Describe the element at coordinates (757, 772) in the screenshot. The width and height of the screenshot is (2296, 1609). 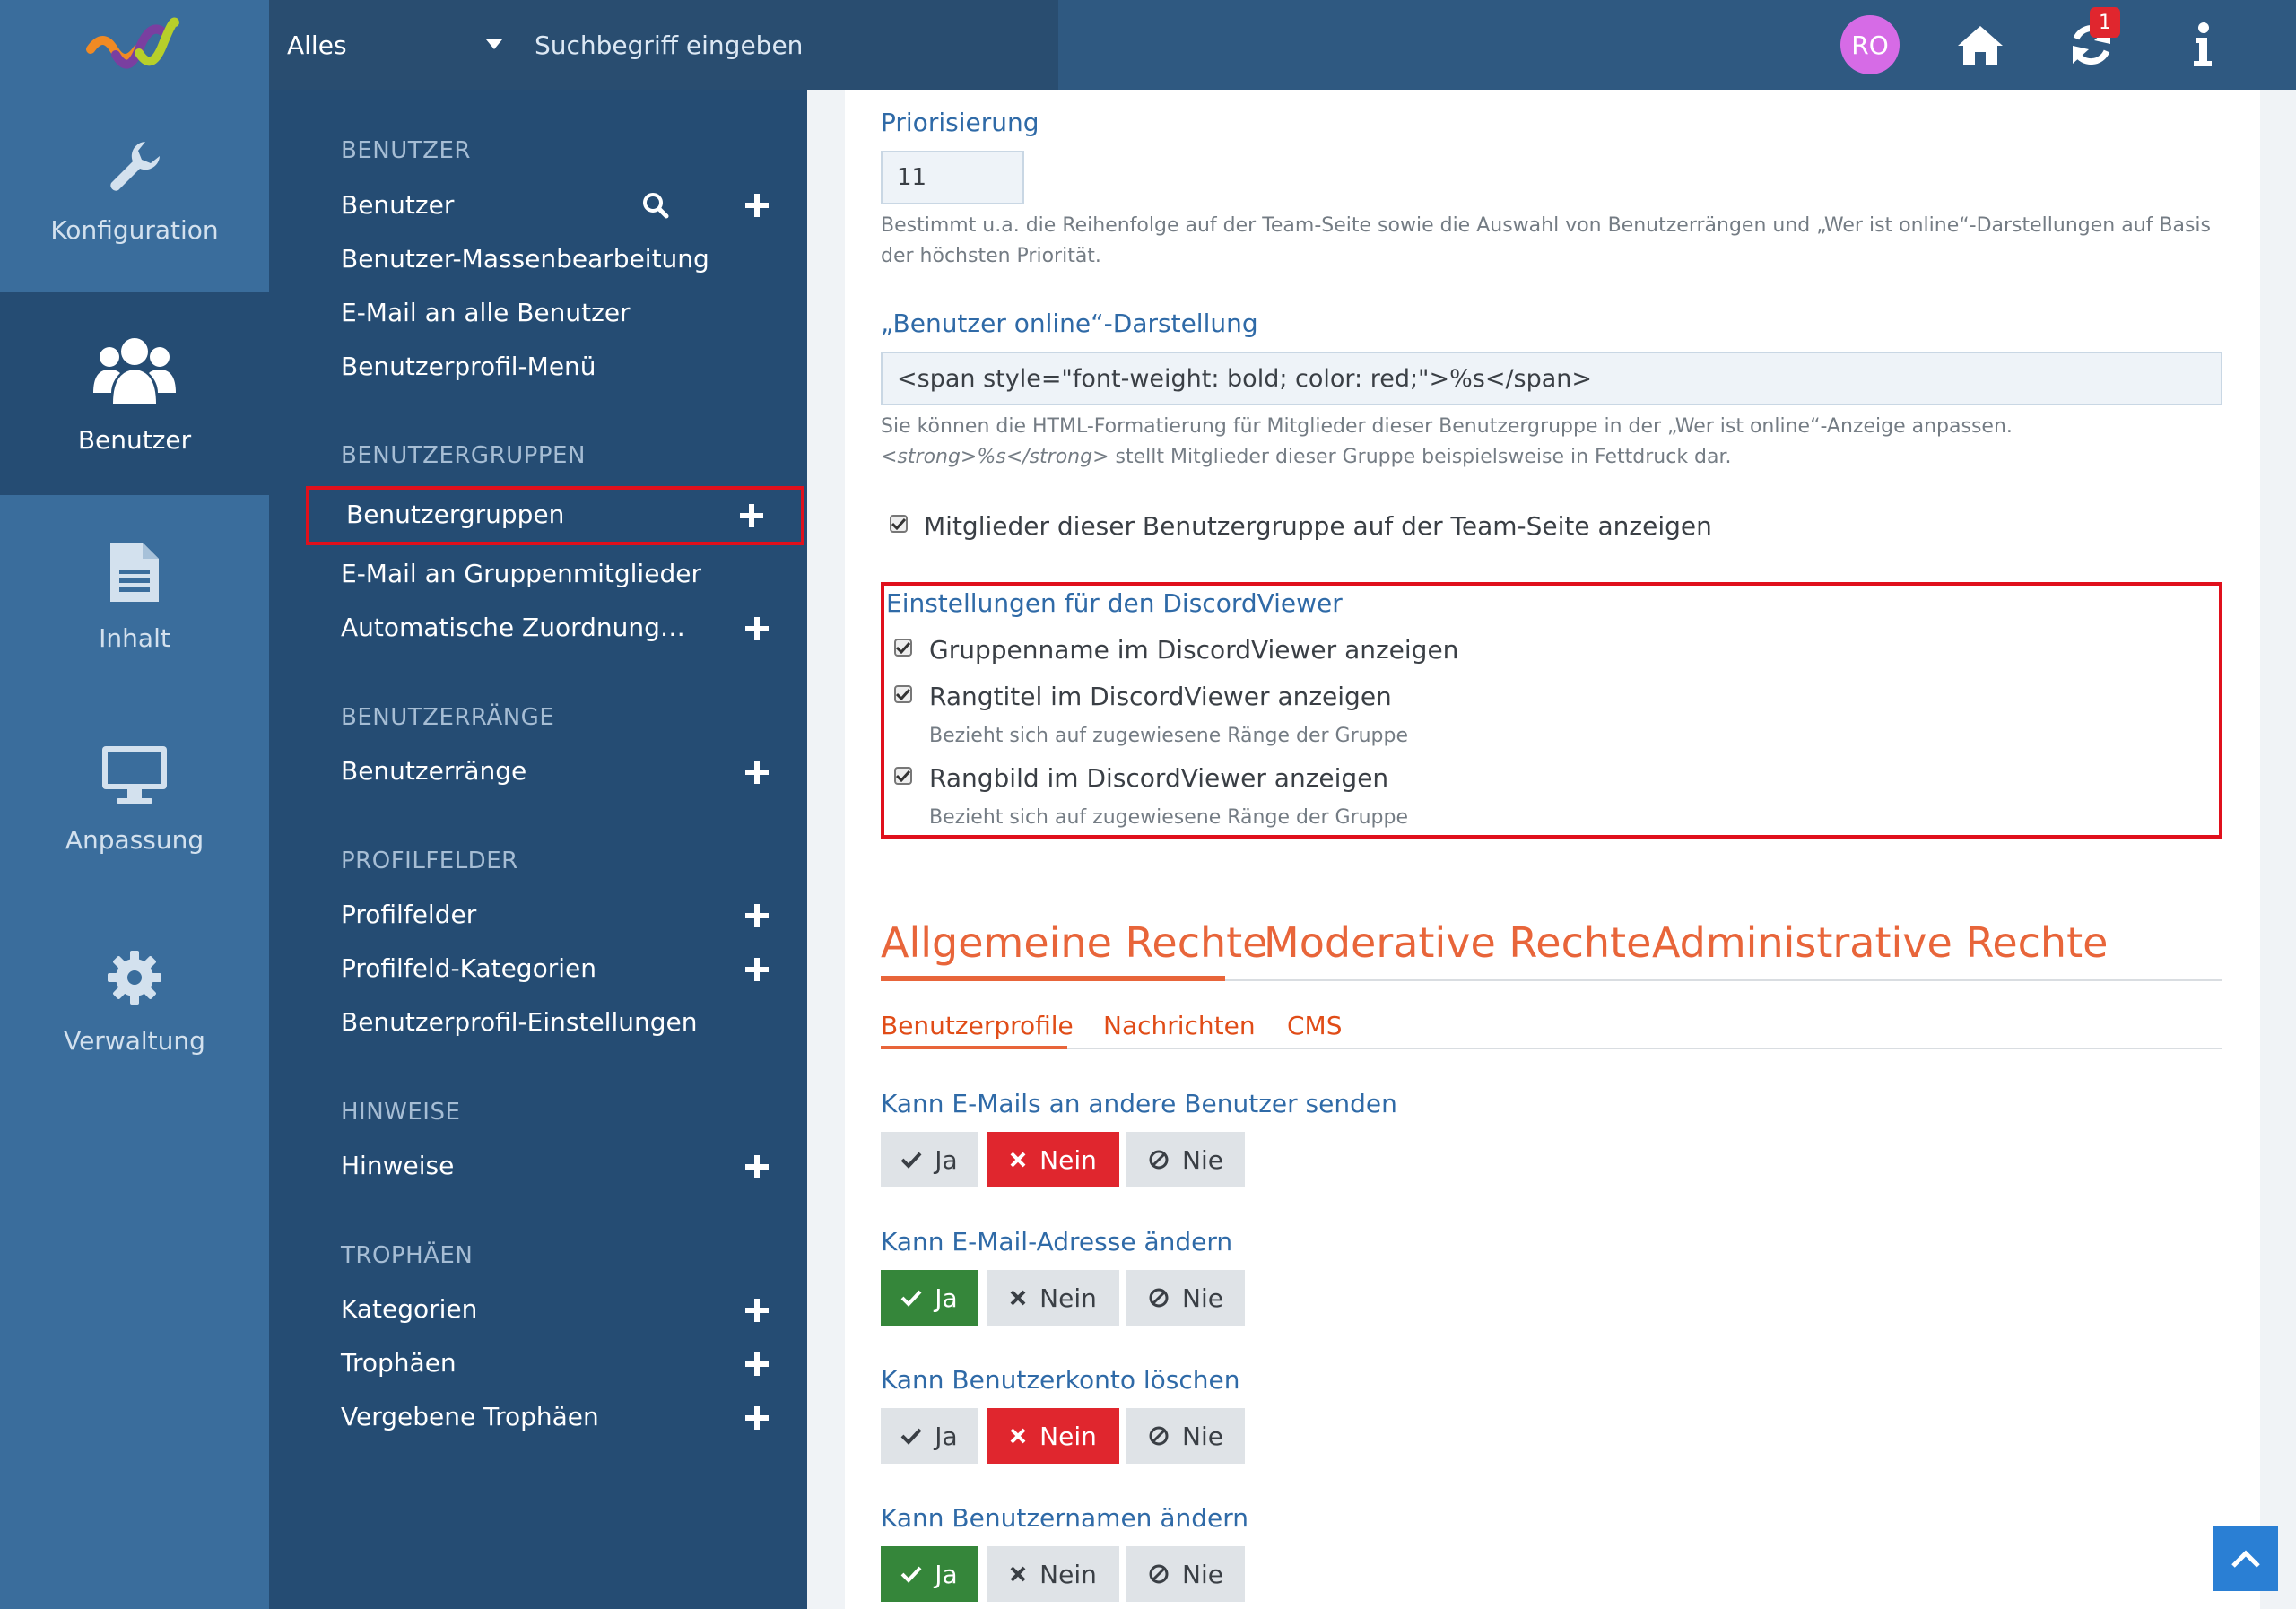
I see `add-rank-icon` at that location.